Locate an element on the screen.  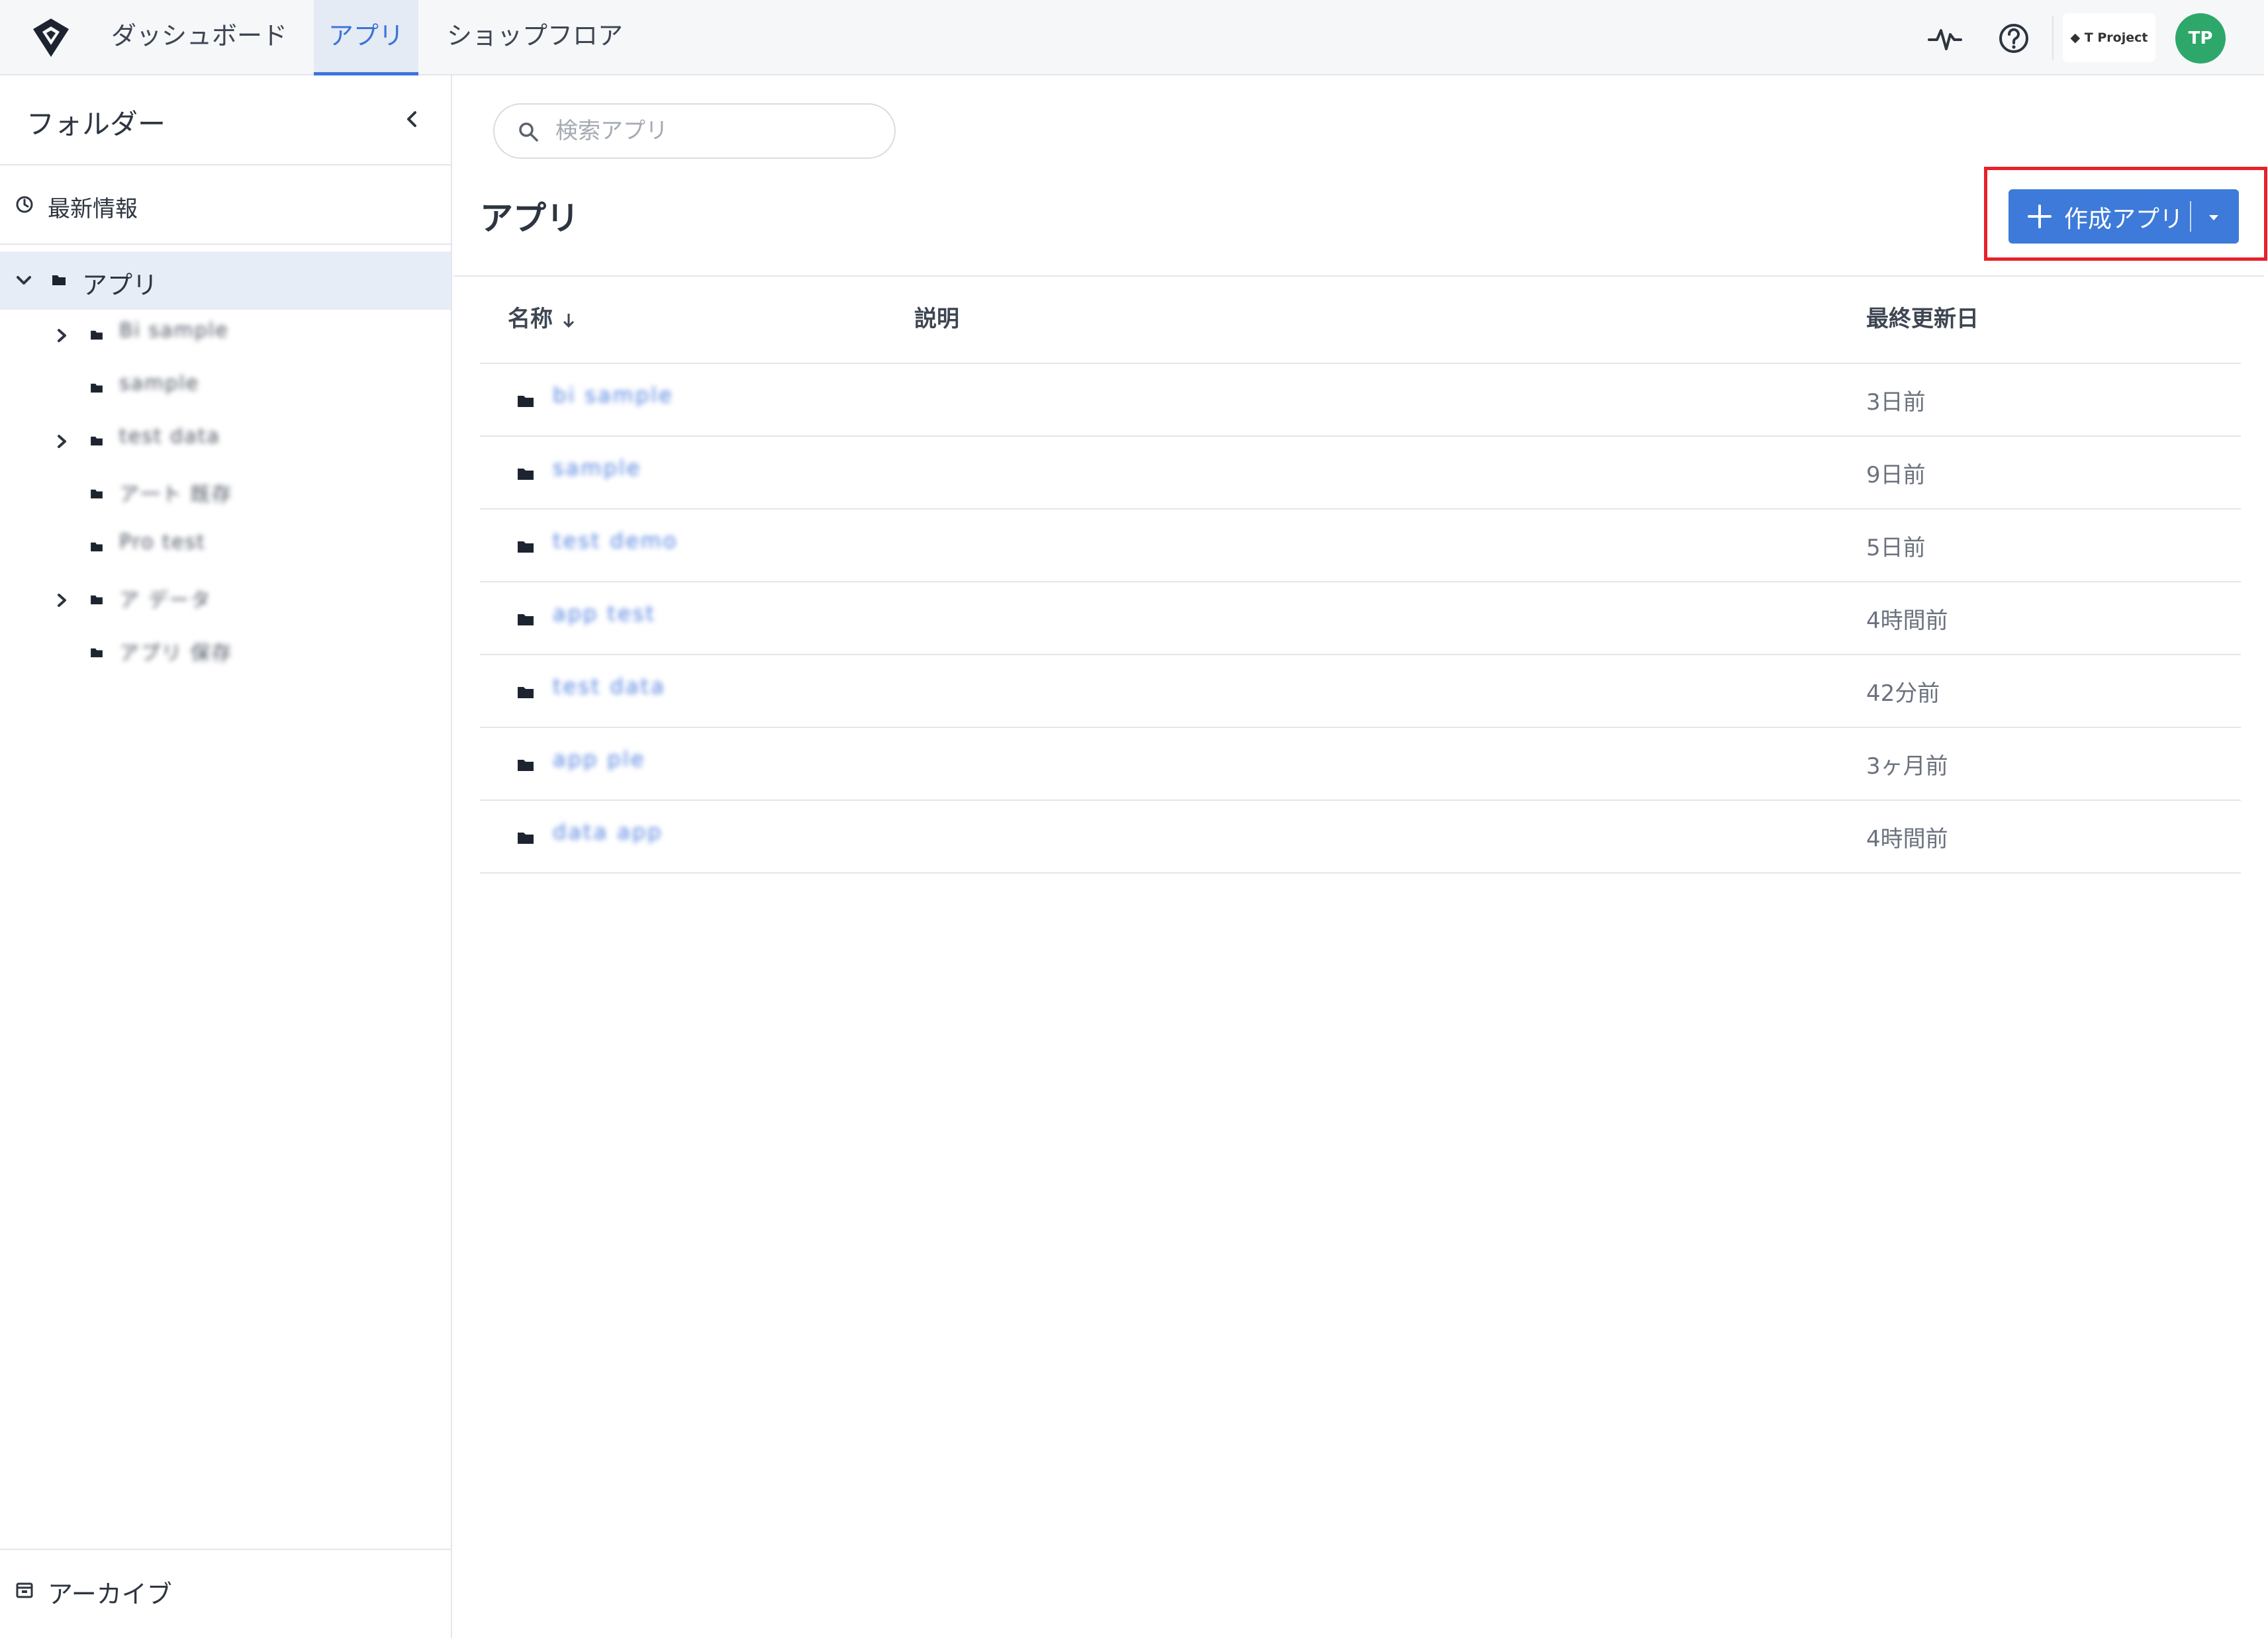
nav-tab-apps: アプリ is located at coordinates (366, 37).